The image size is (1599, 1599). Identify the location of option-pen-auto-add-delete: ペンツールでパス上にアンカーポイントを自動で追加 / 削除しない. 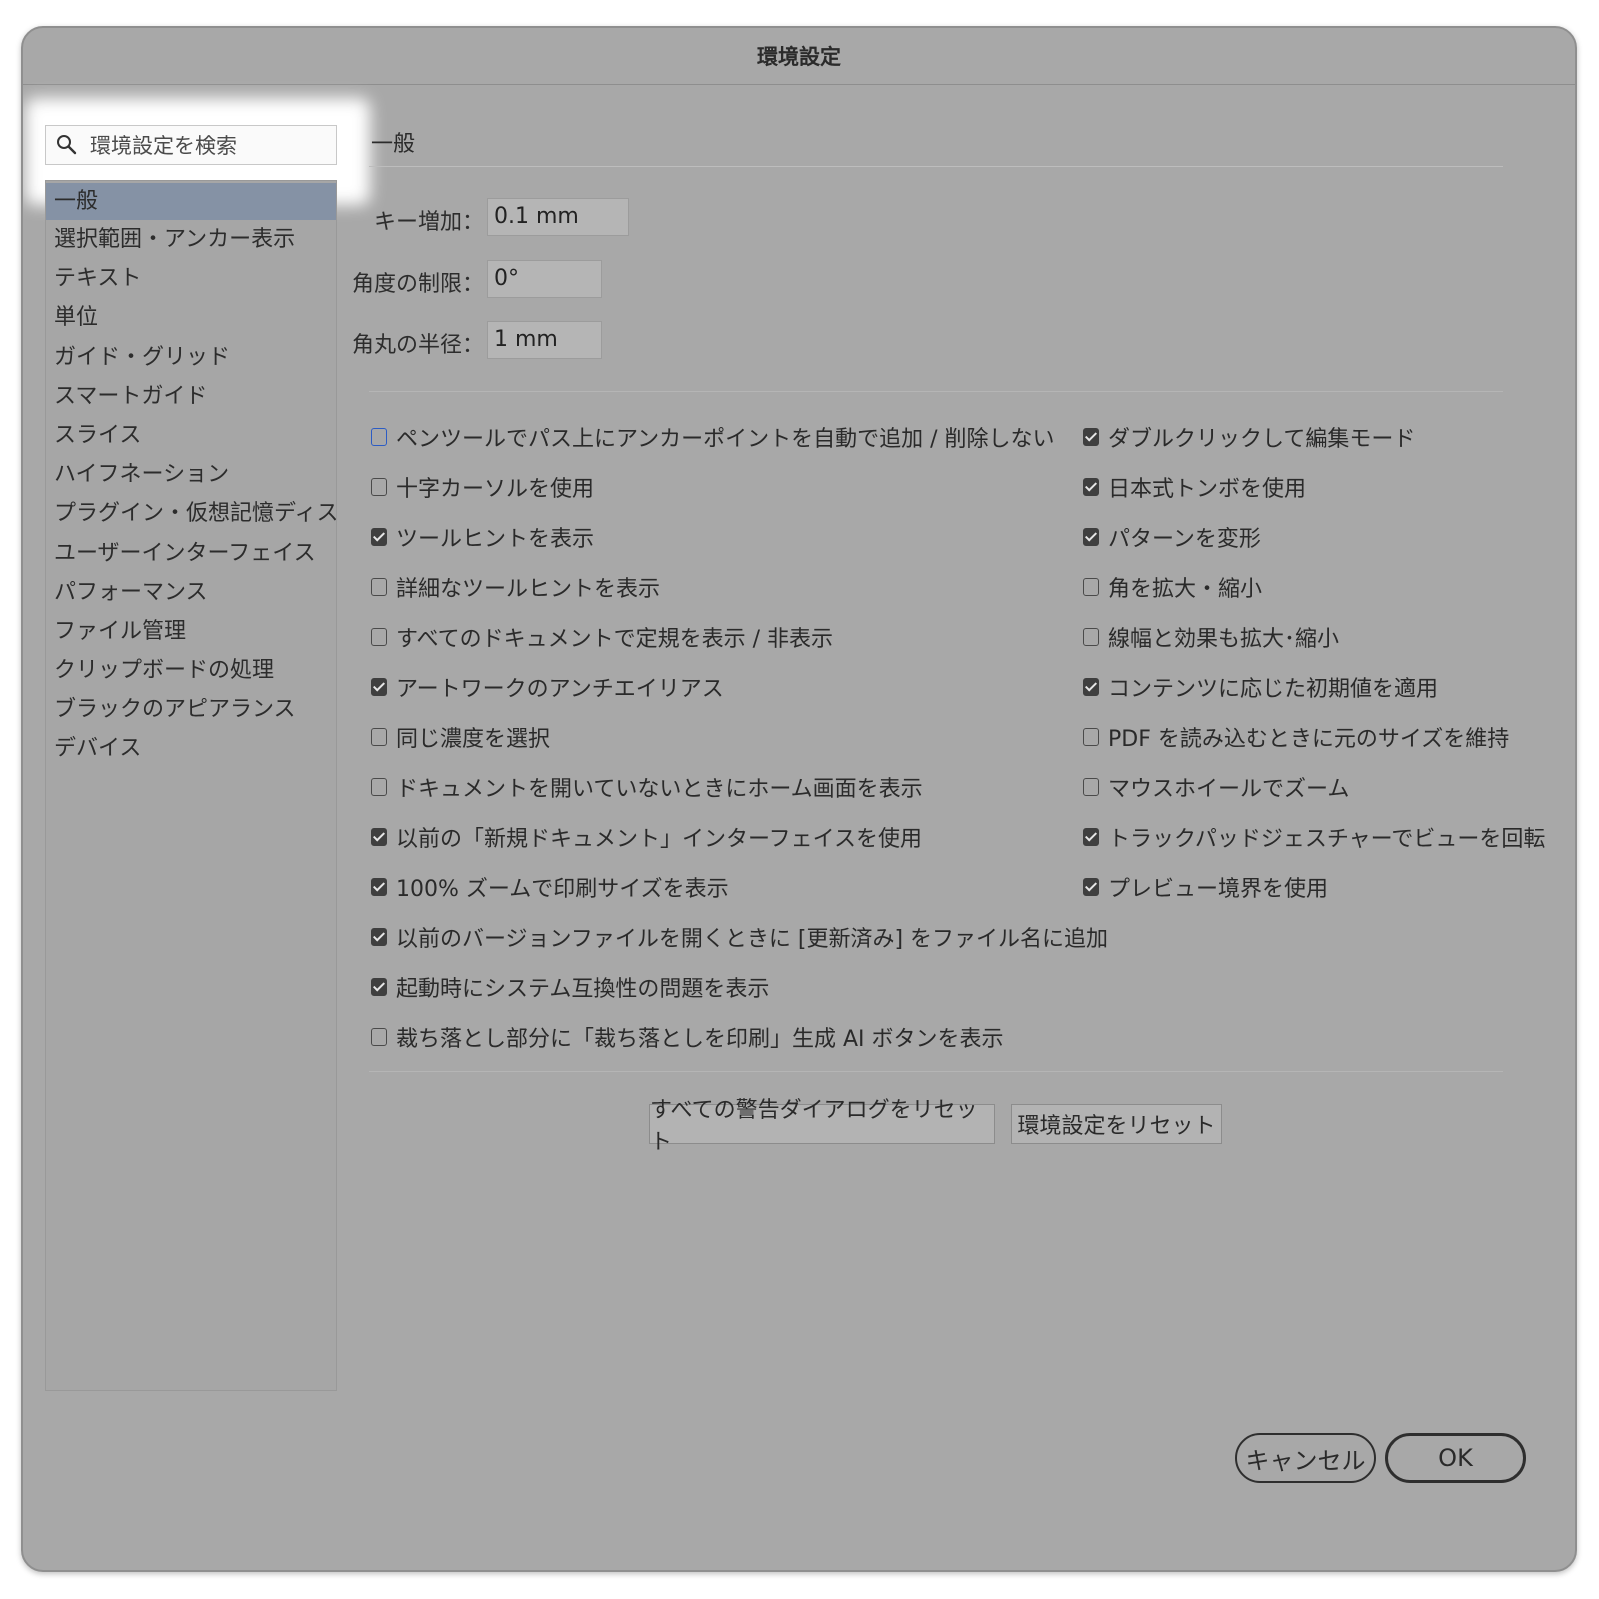
(713, 437).